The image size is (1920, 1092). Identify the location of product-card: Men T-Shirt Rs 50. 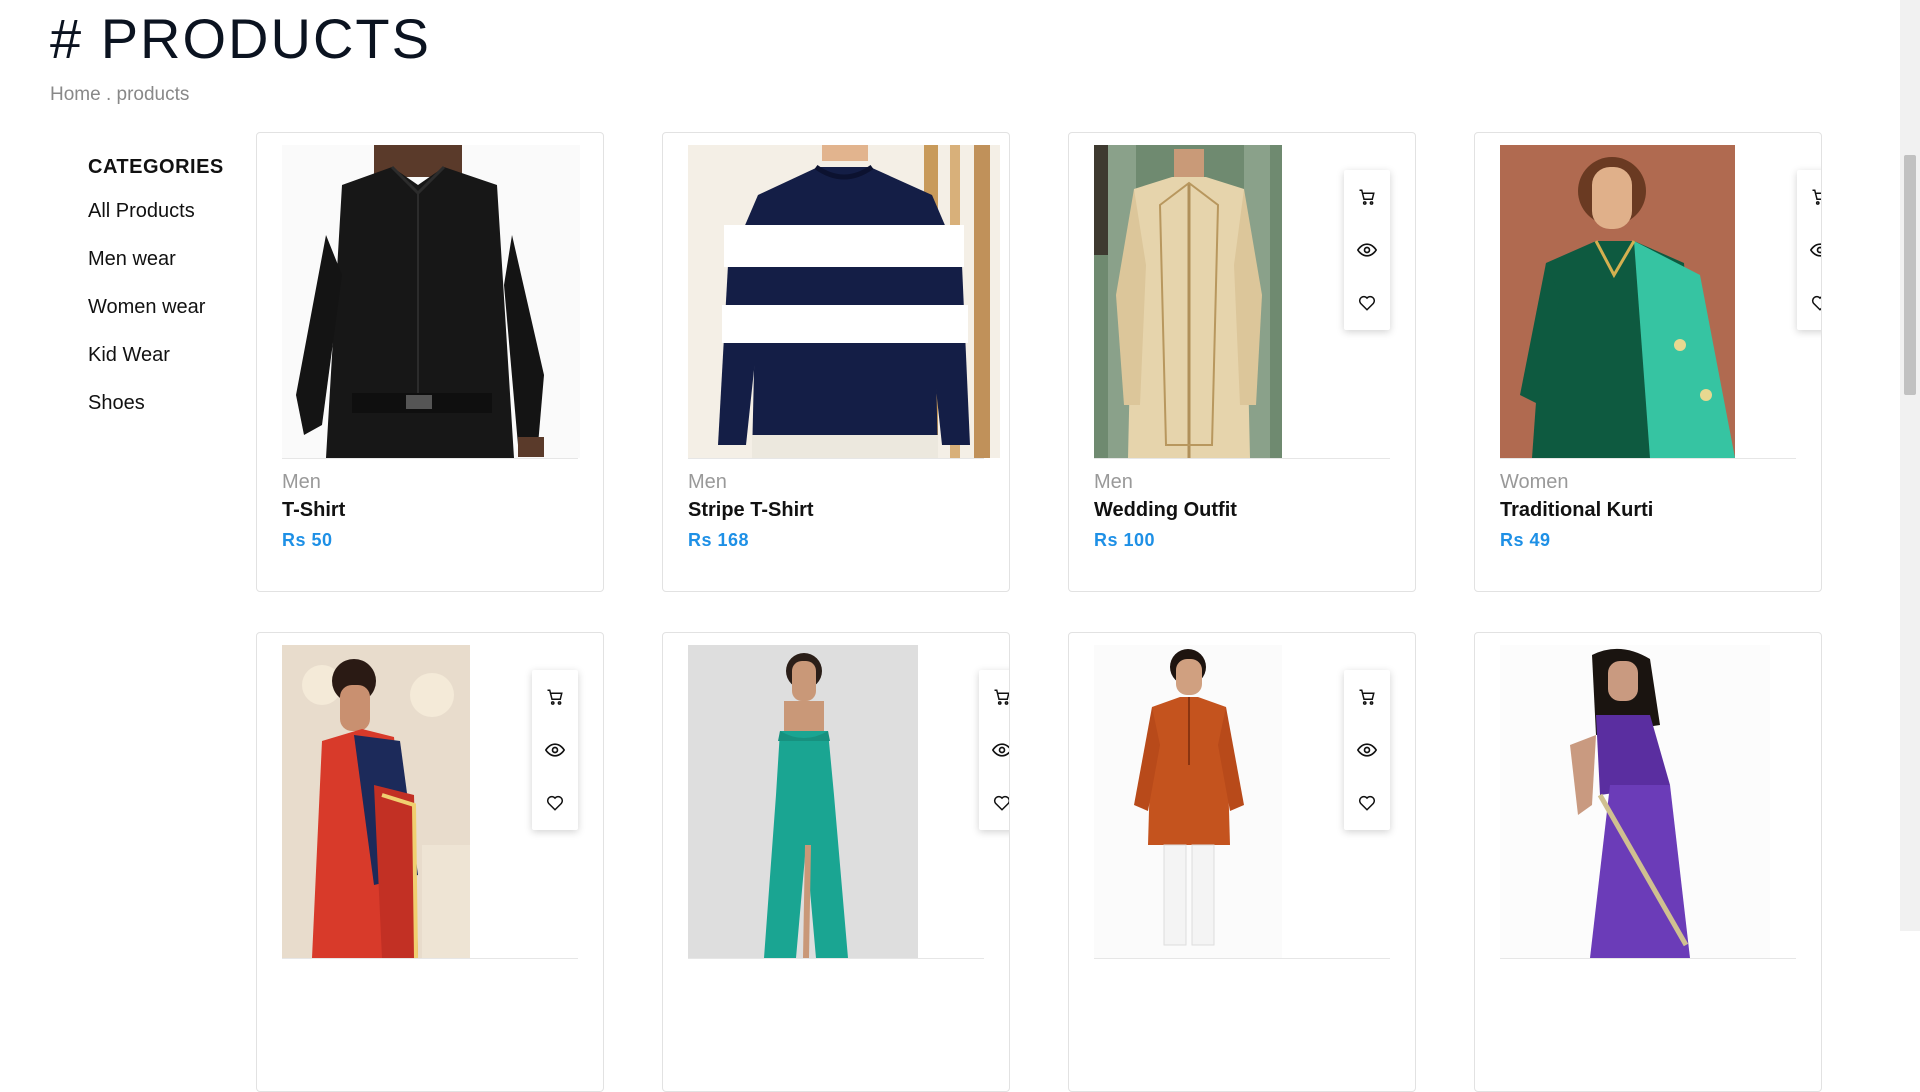
(430, 362).